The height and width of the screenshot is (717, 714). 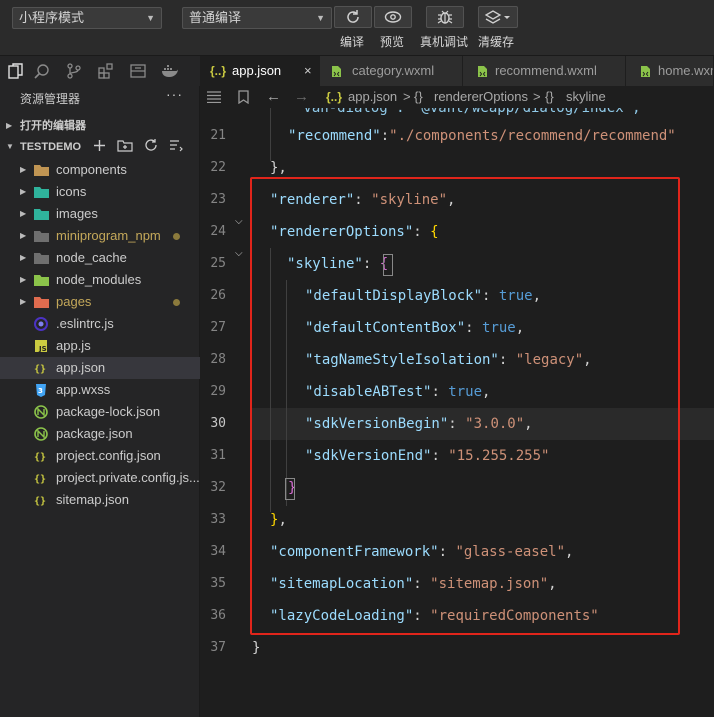 I want to click on tree-item-label: node_cache, so click(x=91, y=257).